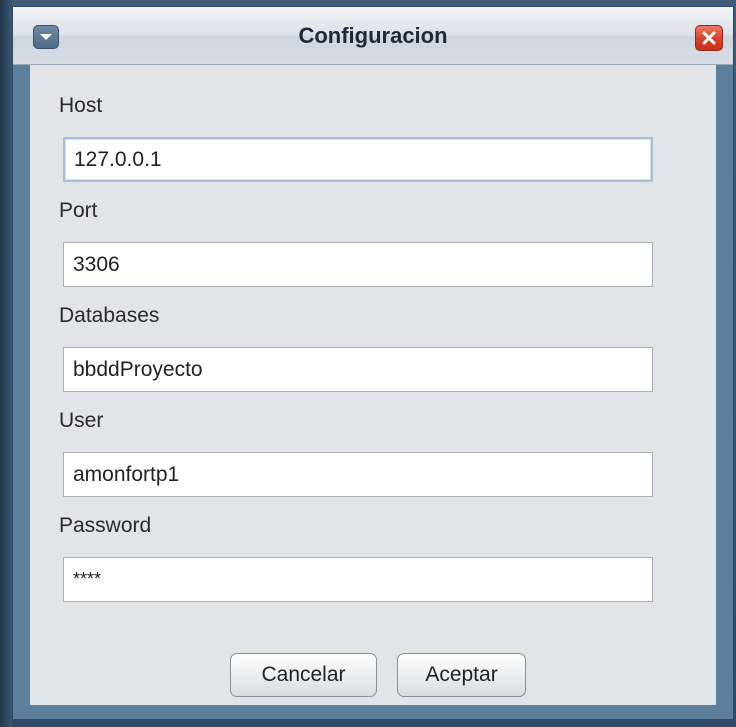 The image size is (736, 727). I want to click on close-icon, so click(709, 38).